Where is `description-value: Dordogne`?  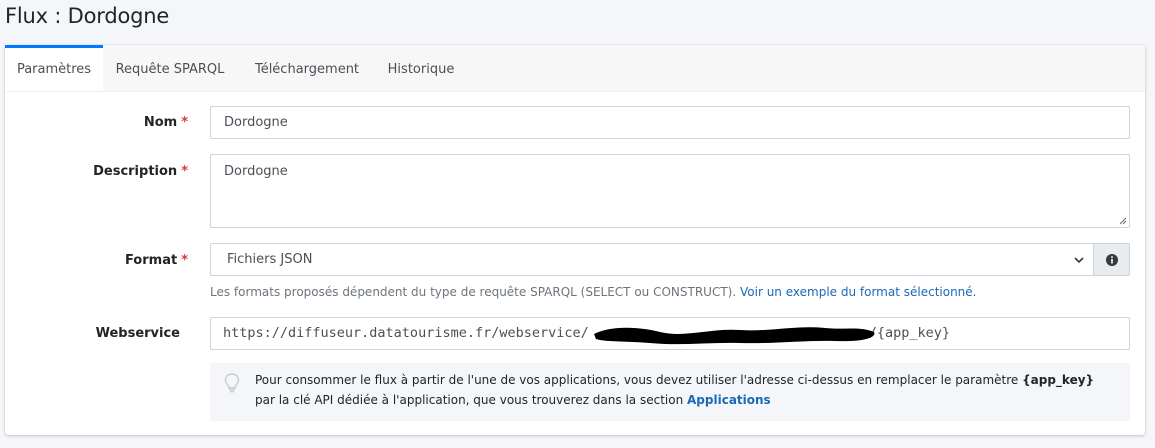
description-value: Dordogne is located at coordinates (256, 171).